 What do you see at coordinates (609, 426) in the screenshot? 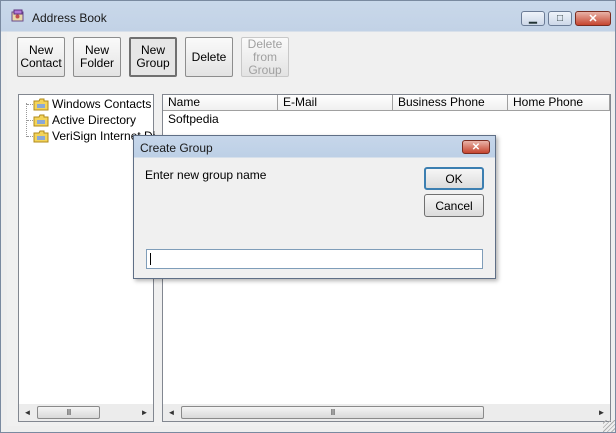
I see `resize-grip` at bounding box center [609, 426].